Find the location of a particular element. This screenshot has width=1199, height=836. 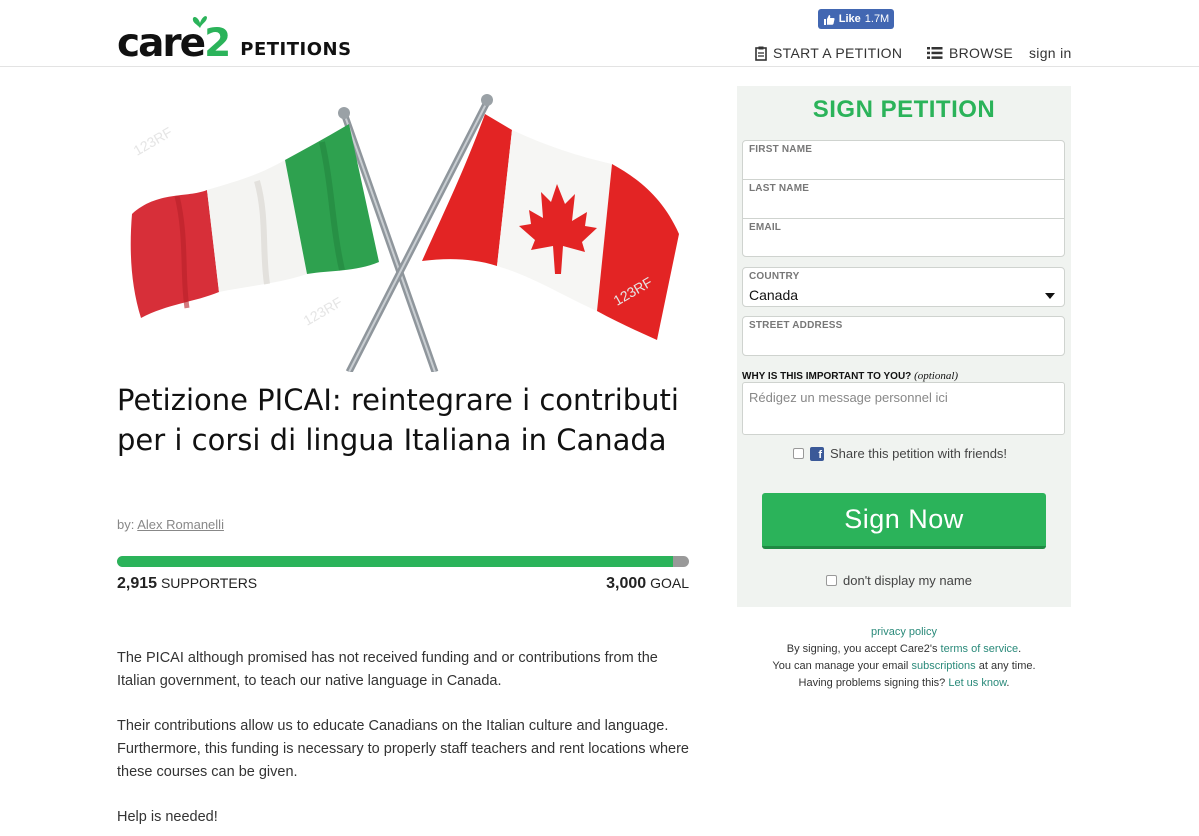

nav-browse-label: BROWSE is located at coordinates (981, 53).